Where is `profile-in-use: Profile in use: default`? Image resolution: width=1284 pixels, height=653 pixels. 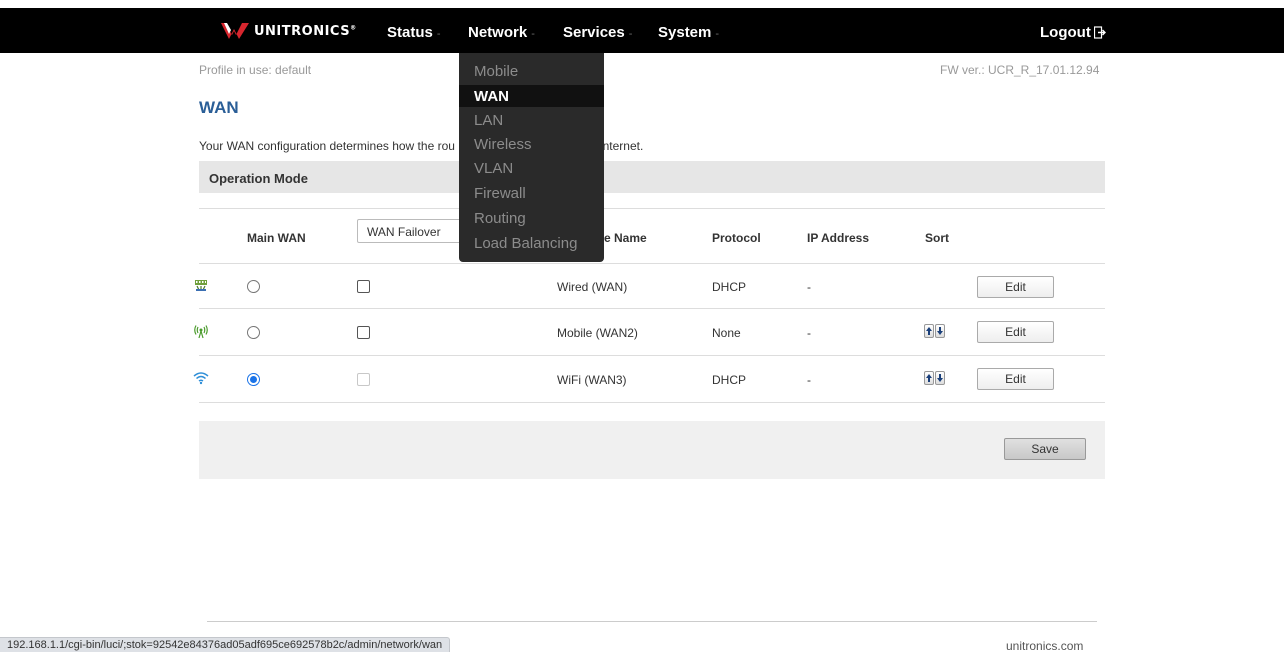 profile-in-use: Profile in use: default is located at coordinates (255, 70).